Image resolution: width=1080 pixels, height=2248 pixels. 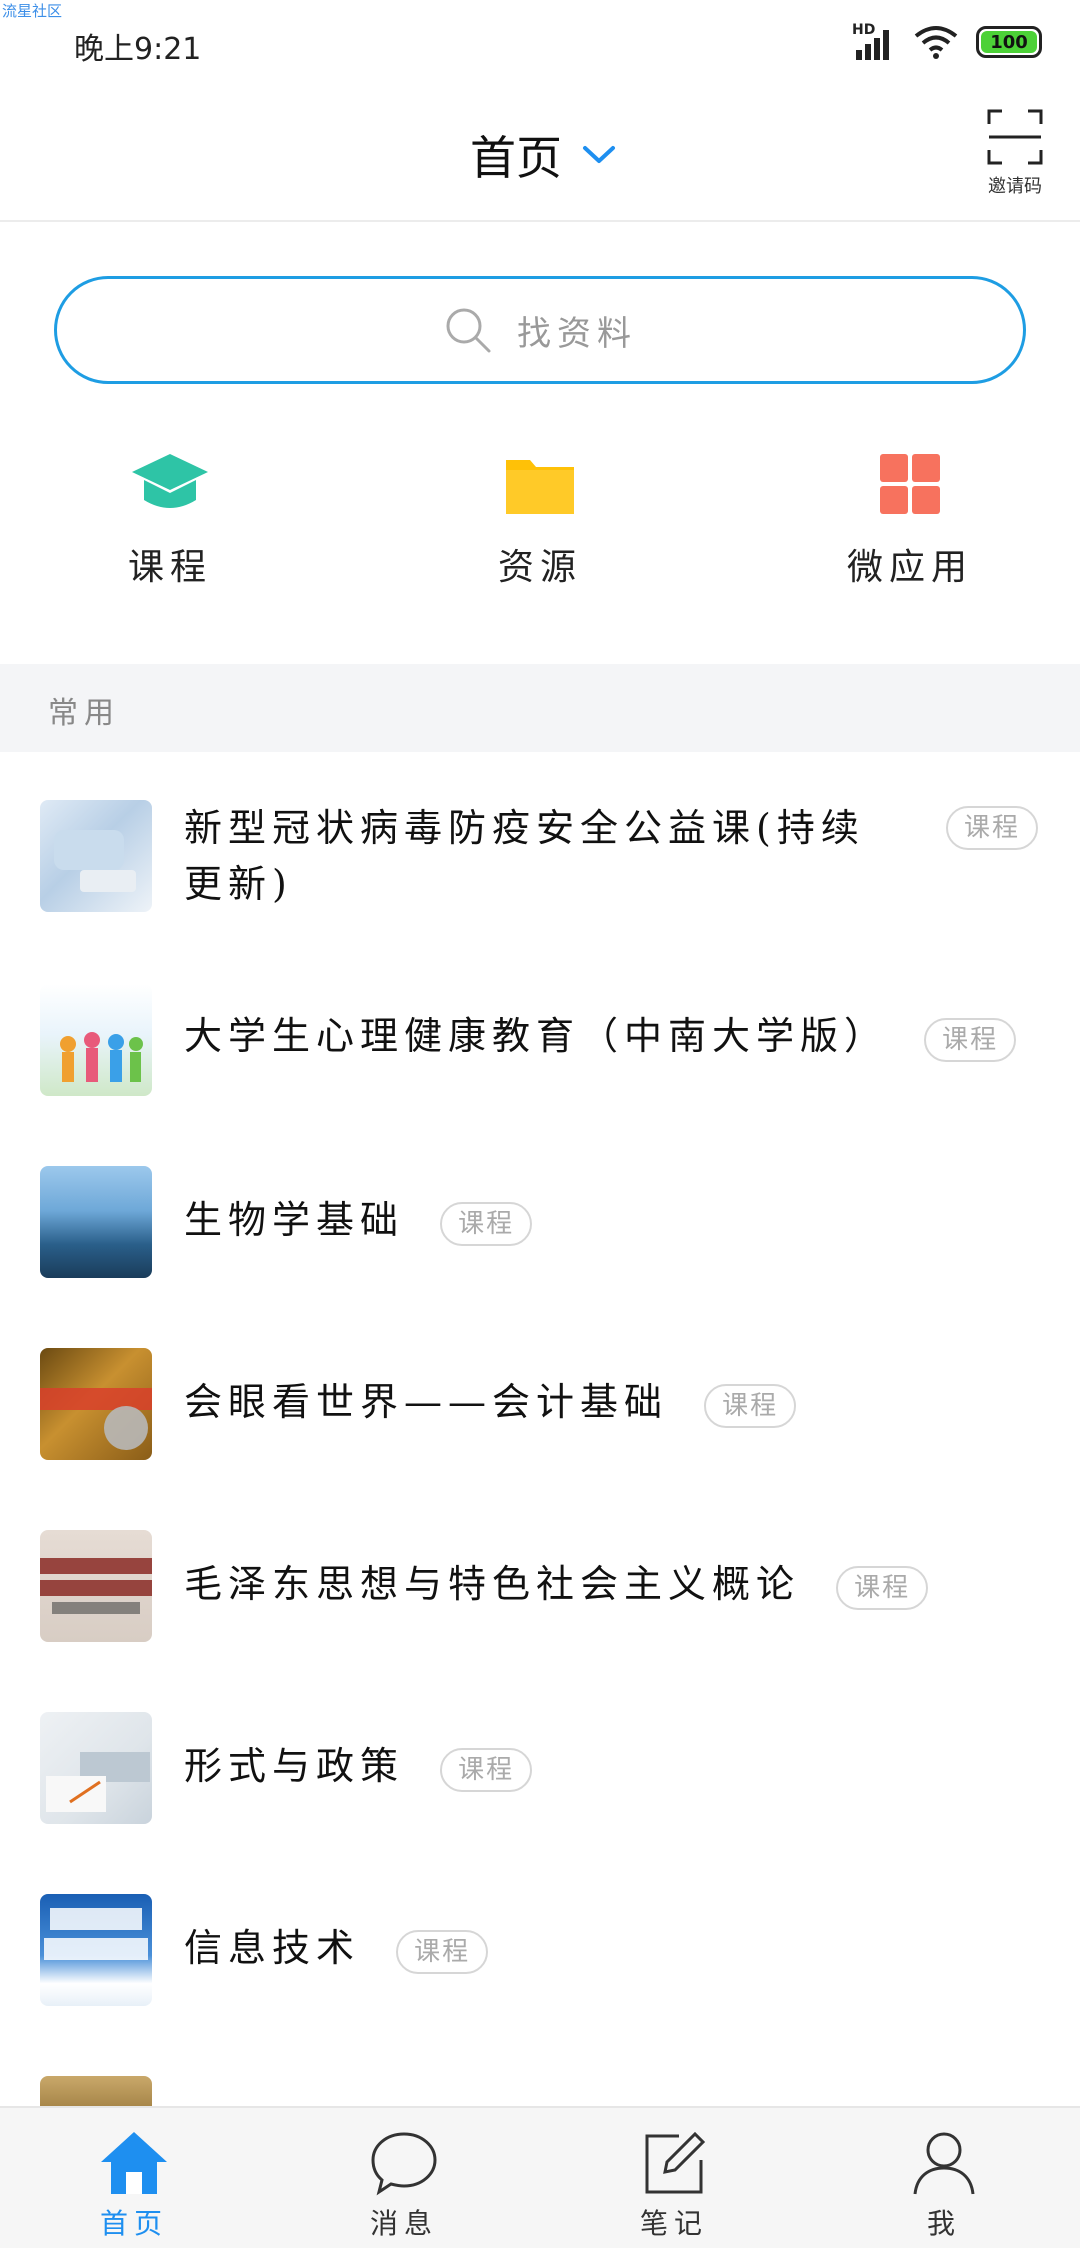 What do you see at coordinates (169, 567) in the screenshot?
I see `quick-entry-label: 课程` at bounding box center [169, 567].